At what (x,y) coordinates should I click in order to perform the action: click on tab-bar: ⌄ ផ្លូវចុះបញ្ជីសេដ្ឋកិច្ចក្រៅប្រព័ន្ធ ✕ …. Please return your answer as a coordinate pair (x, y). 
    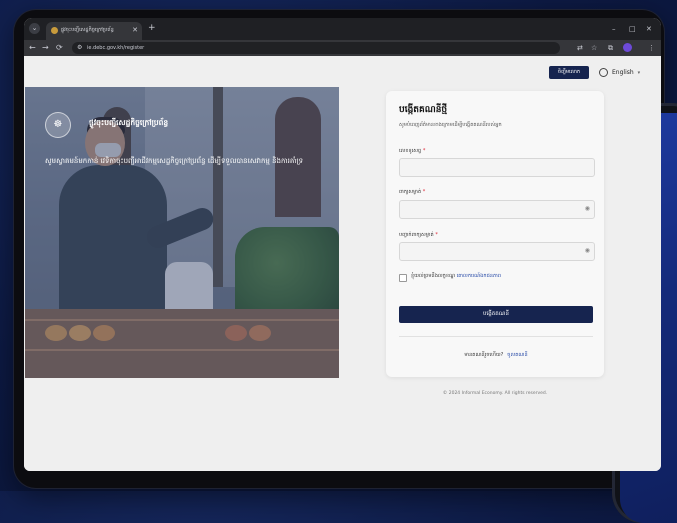
    Looking at the image, I should click on (342, 29).